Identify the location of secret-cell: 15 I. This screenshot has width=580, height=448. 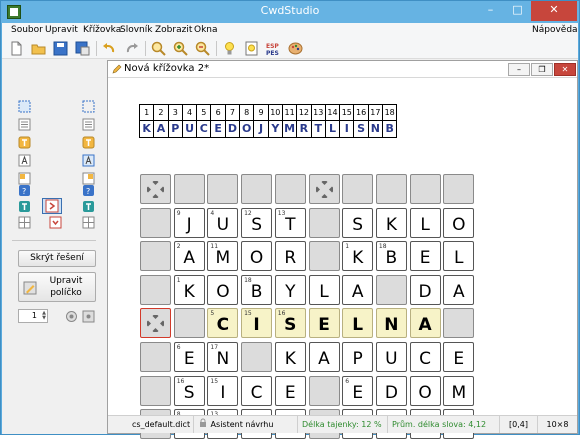
(257, 323).